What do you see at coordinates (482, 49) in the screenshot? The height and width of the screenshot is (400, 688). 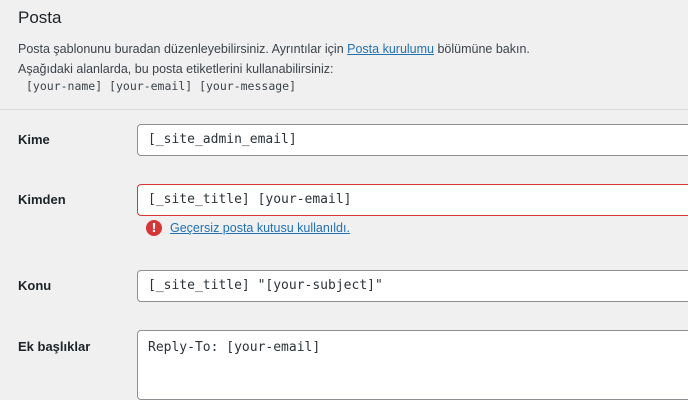 I see `description-text-end: bölümüne bakın.` at bounding box center [482, 49].